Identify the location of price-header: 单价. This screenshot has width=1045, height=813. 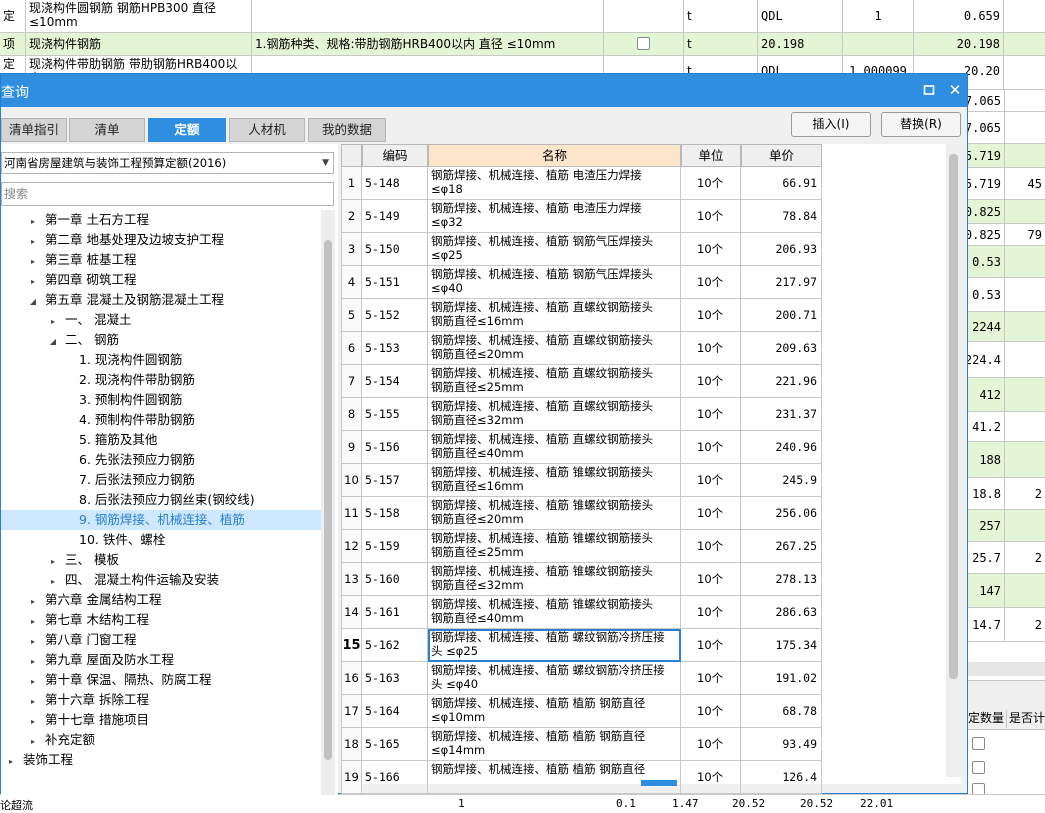
(781, 155).